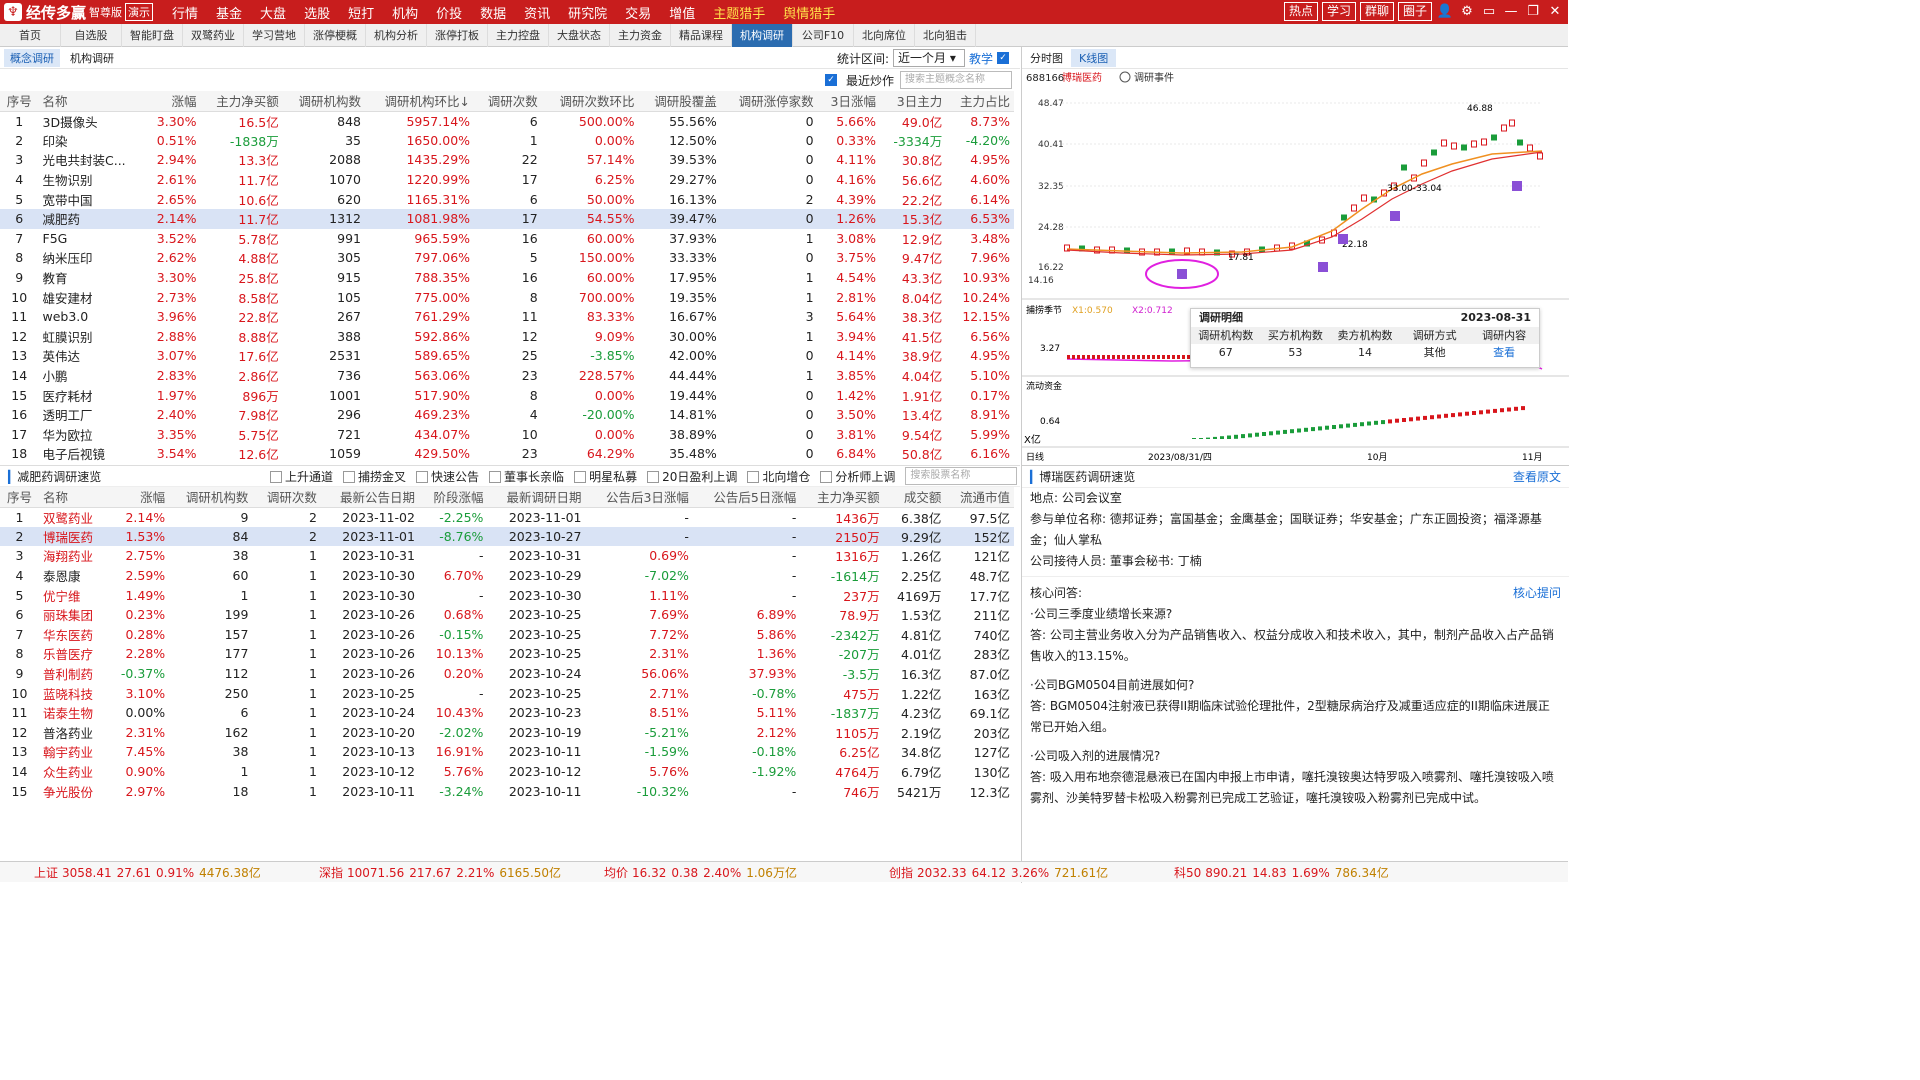  Describe the element at coordinates (638, 12) in the screenshot. I see `menu-item: 交易` at that location.